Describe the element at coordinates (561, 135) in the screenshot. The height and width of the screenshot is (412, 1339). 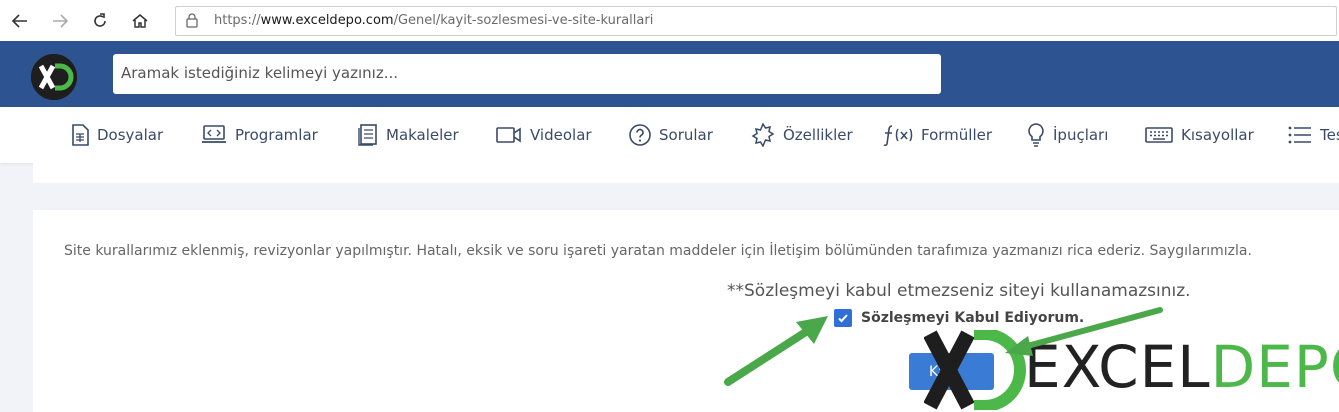
I see `nav-label: Videolar` at that location.